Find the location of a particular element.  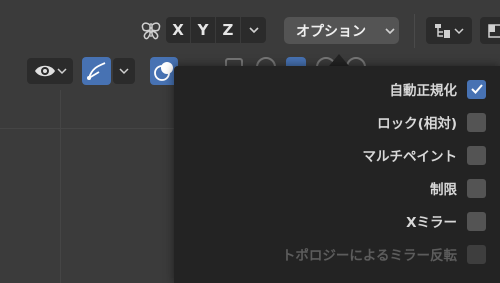

visibility-button is located at coordinates (50, 71).